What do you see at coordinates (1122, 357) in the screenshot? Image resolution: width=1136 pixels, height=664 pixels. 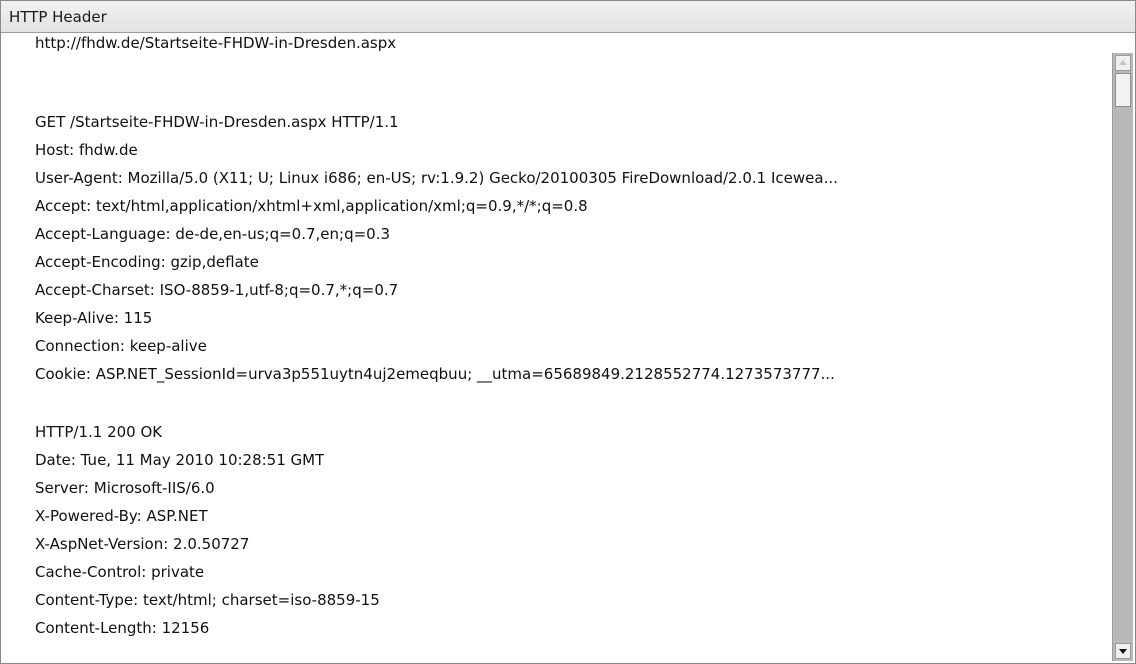 I see `vertical-scrollbar` at bounding box center [1122, 357].